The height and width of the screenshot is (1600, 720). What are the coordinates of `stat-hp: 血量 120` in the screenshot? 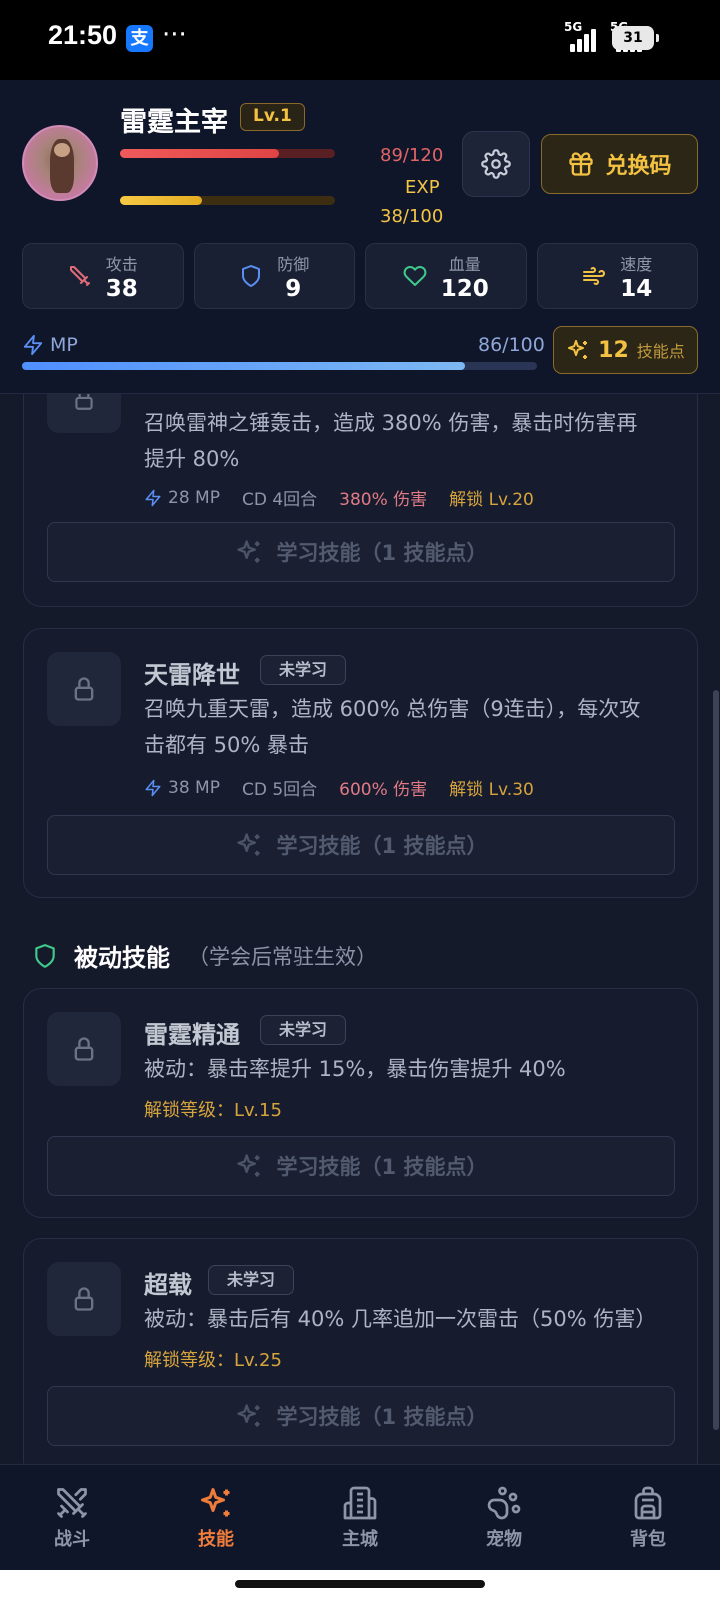 It's located at (446, 276).